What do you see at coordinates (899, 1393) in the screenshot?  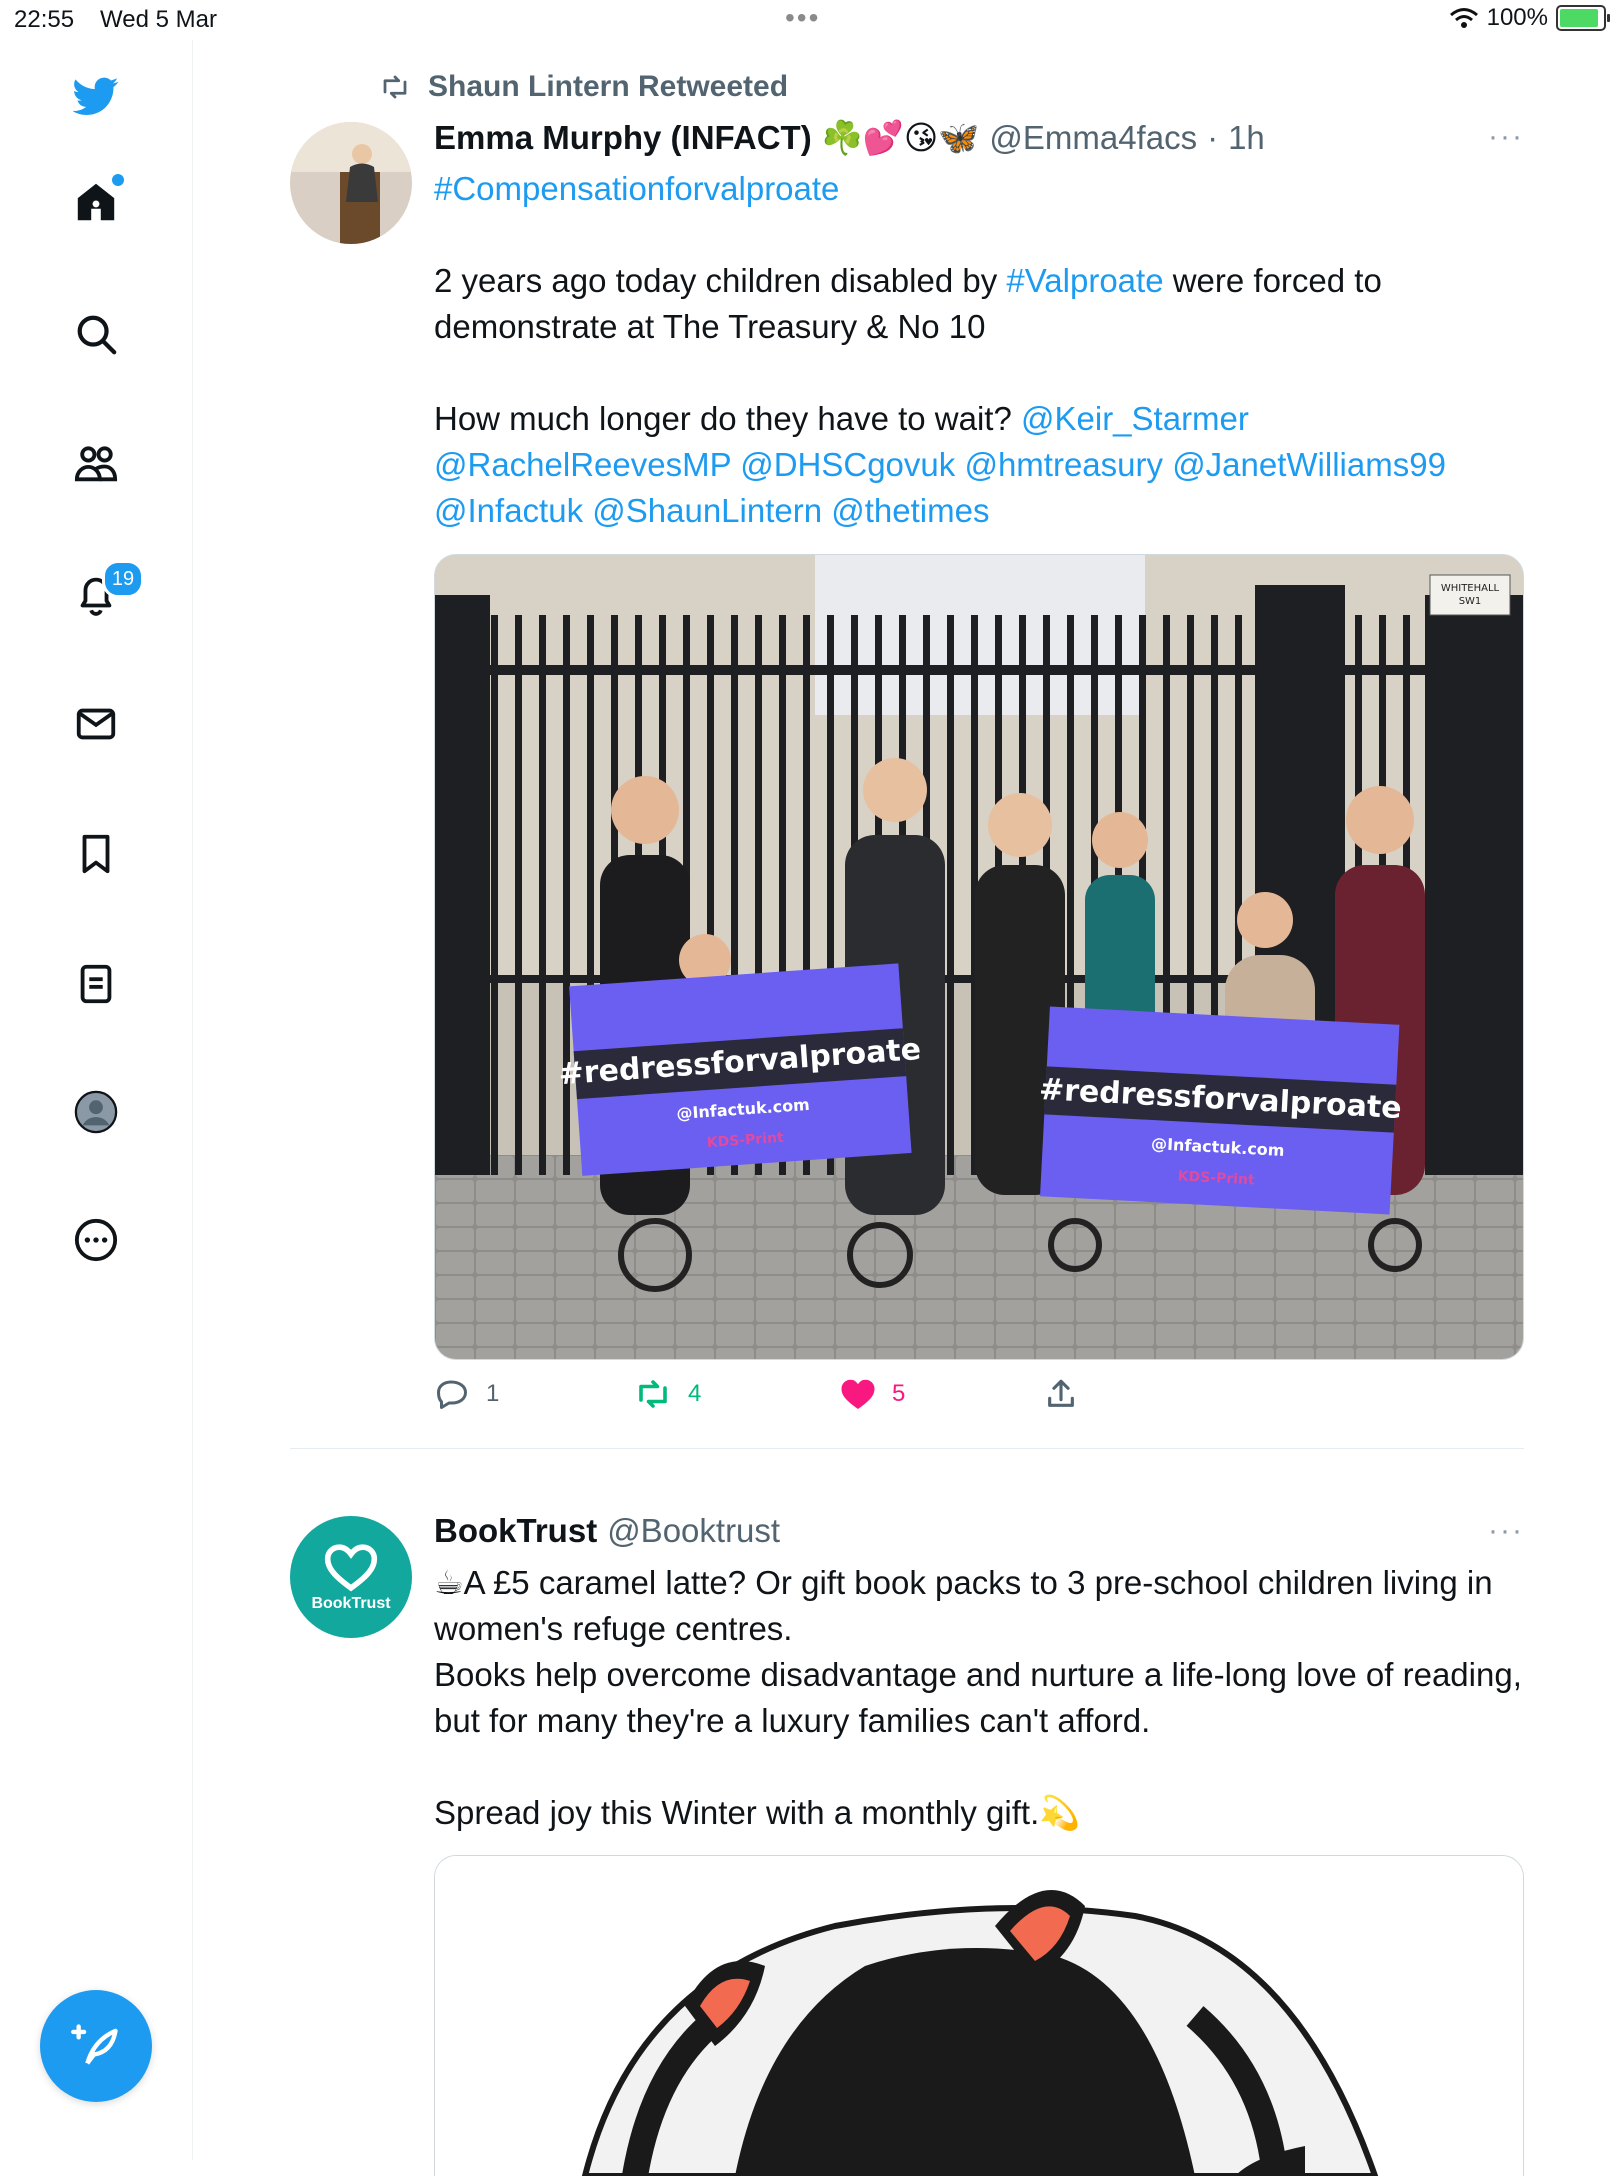 I see `like-count: 5` at bounding box center [899, 1393].